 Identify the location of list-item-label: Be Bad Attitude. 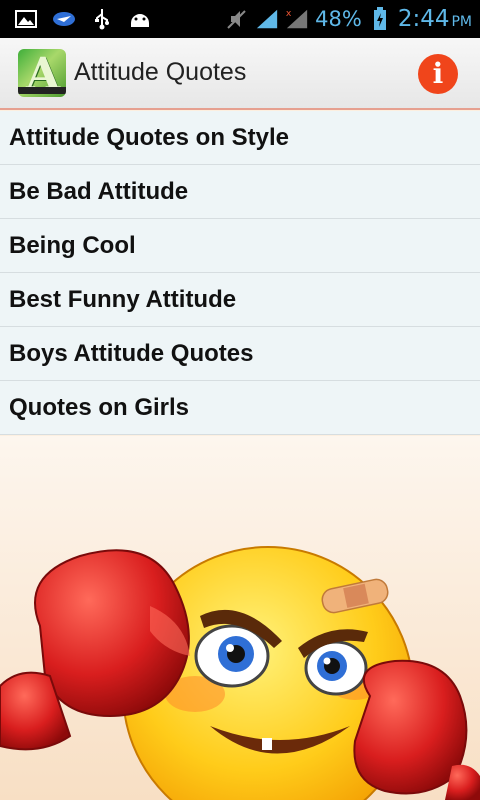
(99, 191).